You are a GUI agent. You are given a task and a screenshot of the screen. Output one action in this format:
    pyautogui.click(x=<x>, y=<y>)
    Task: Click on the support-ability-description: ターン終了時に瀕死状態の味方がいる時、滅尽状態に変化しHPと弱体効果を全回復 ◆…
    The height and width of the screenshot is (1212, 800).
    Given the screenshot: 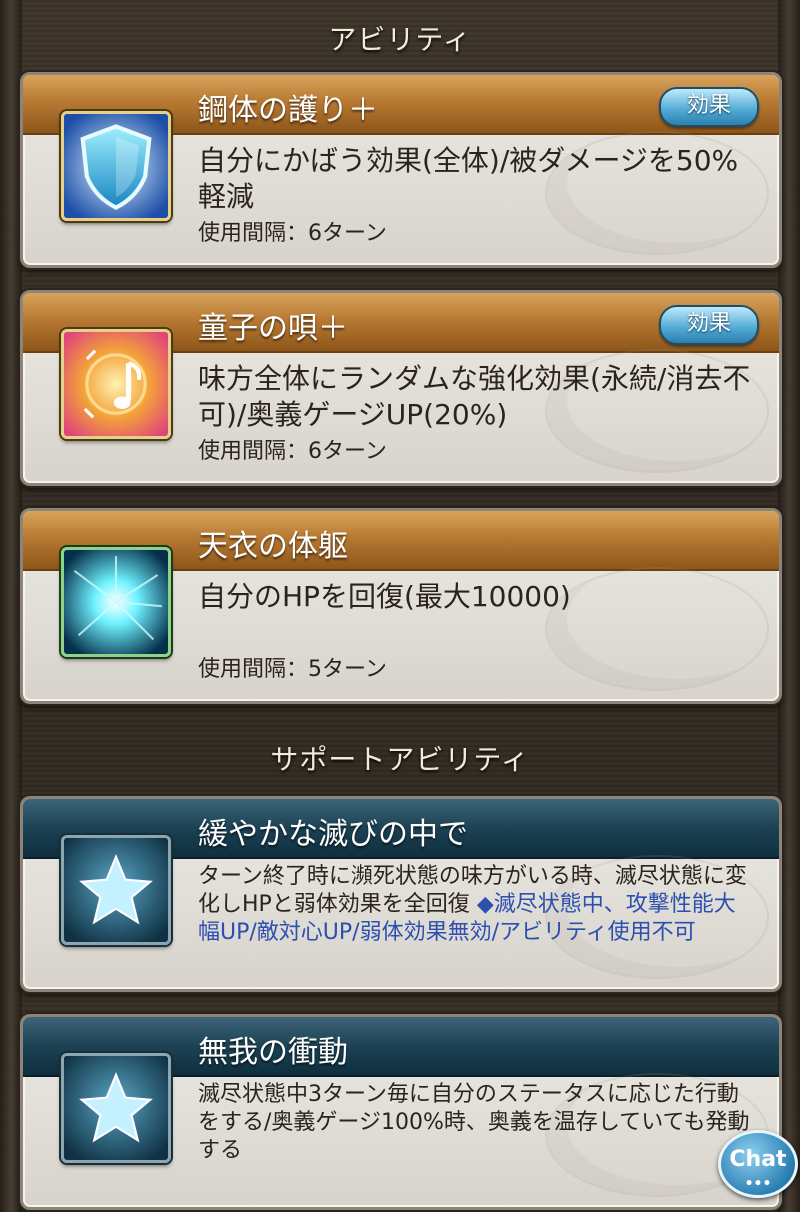 What is the action you would take?
    pyautogui.click(x=476, y=905)
    